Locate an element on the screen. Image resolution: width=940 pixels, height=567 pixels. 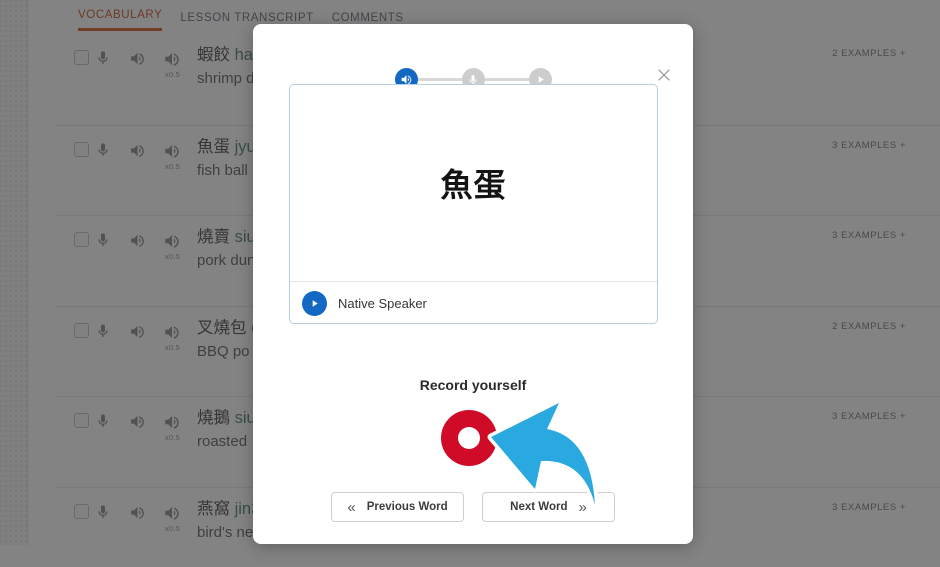
chevron-right-icon: » is located at coordinates (582, 507).